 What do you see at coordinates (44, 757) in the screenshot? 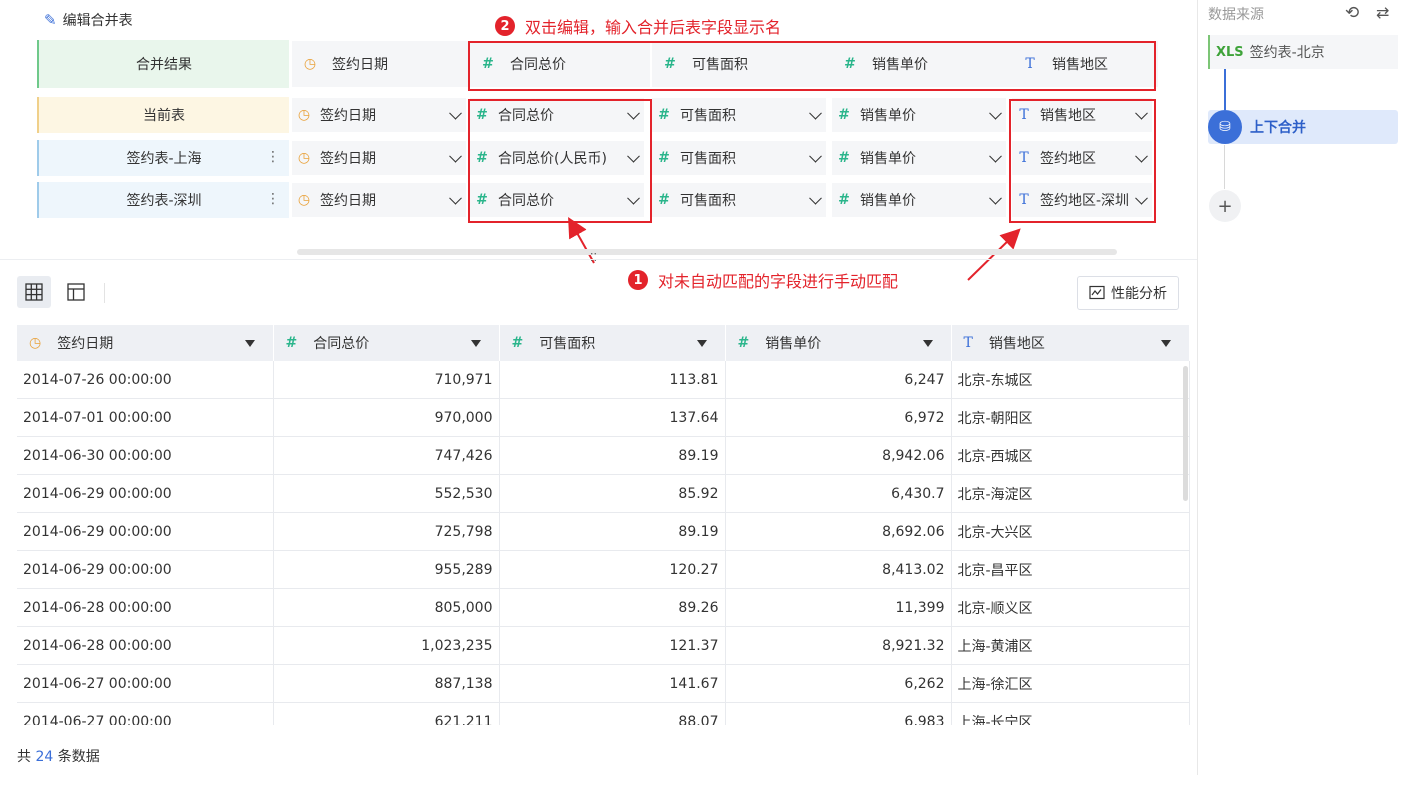
I see `row-count-value: 24` at bounding box center [44, 757].